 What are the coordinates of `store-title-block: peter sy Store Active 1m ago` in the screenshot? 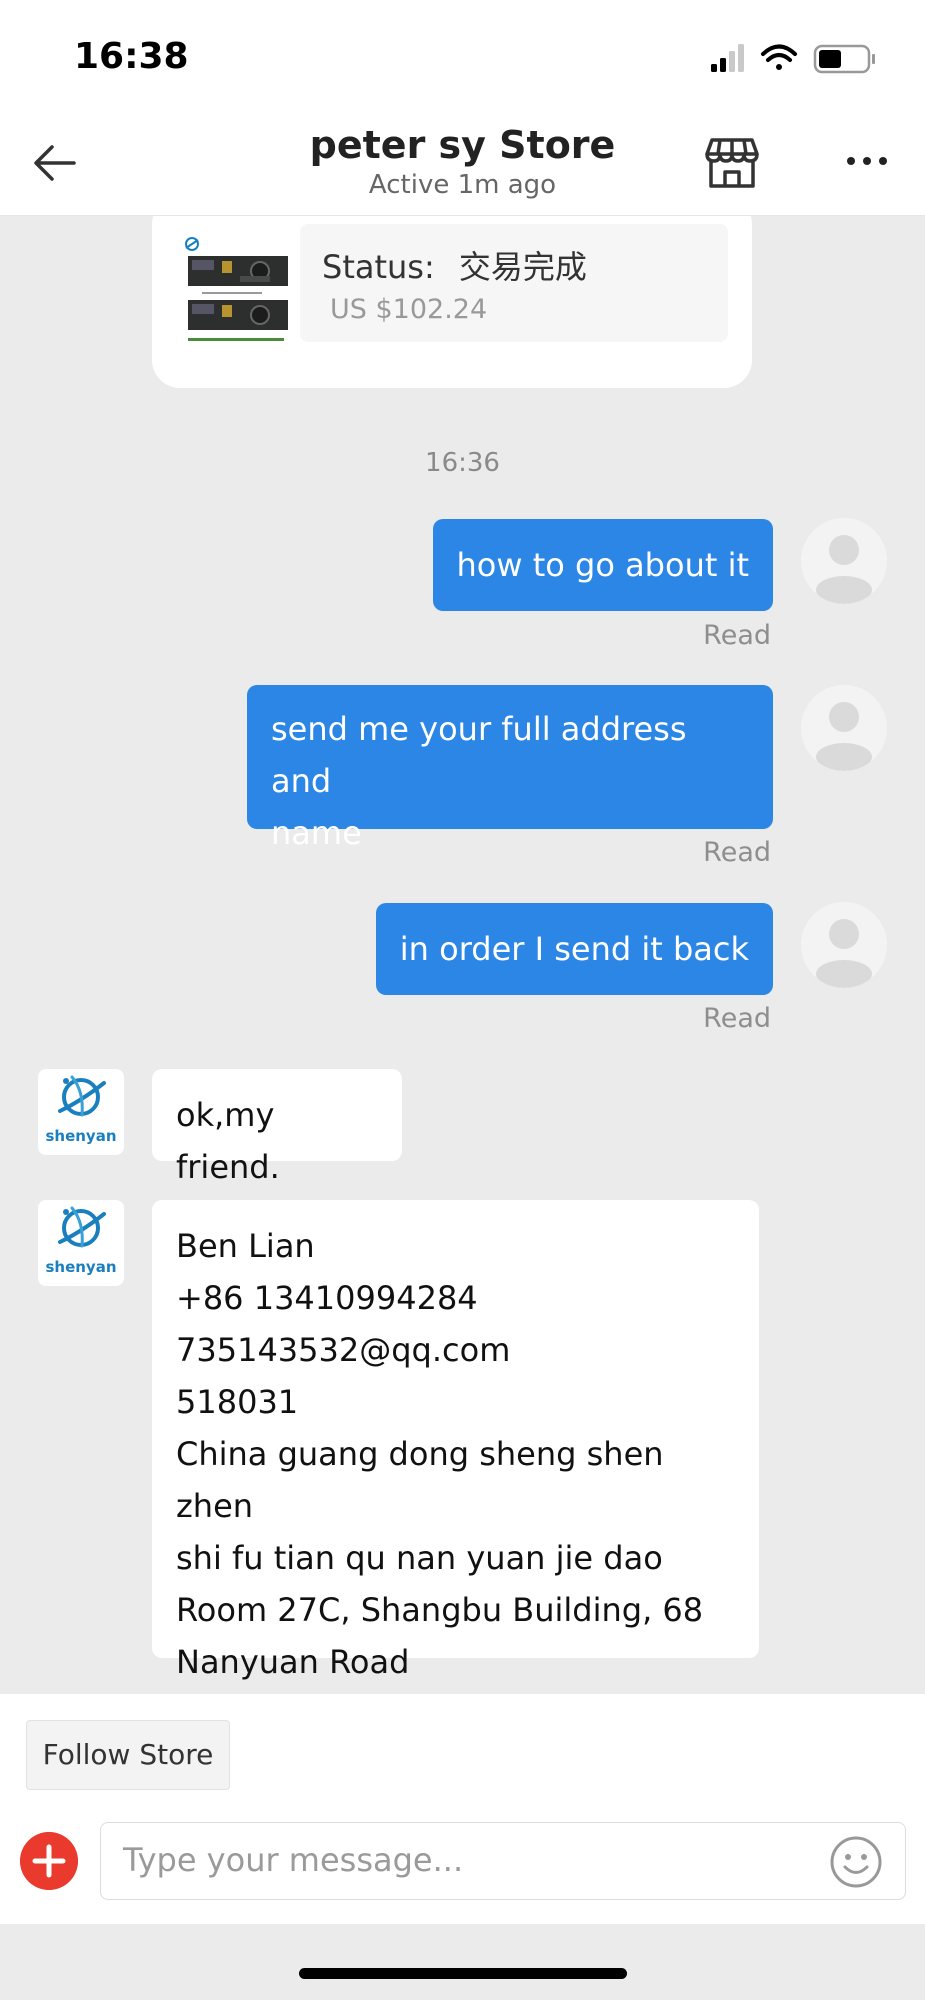 It's located at (462, 162).